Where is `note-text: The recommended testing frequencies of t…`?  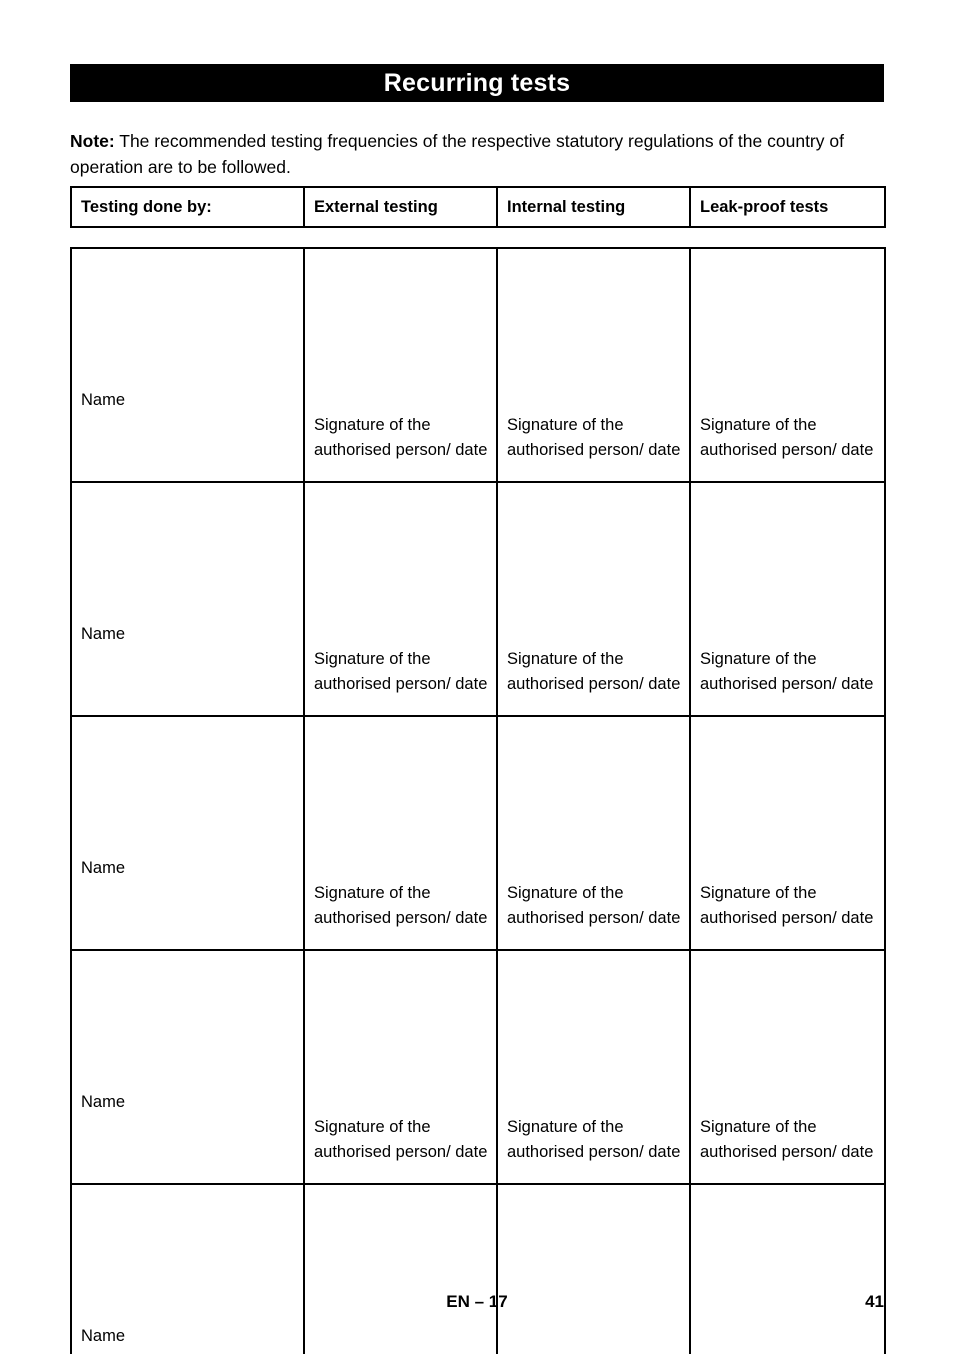
note-text: The recommended testing frequencies of t… is located at coordinates (457, 153).